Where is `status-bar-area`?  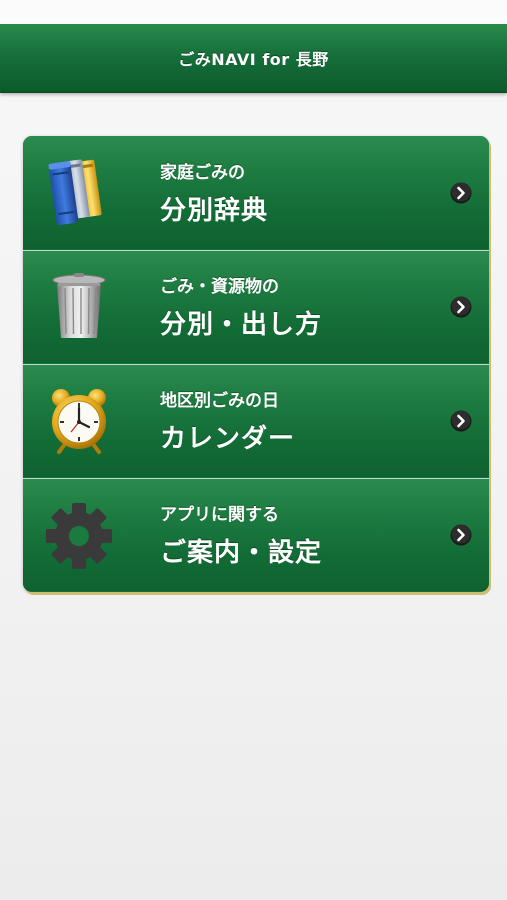
status-bar-area is located at coordinates (253, 12).